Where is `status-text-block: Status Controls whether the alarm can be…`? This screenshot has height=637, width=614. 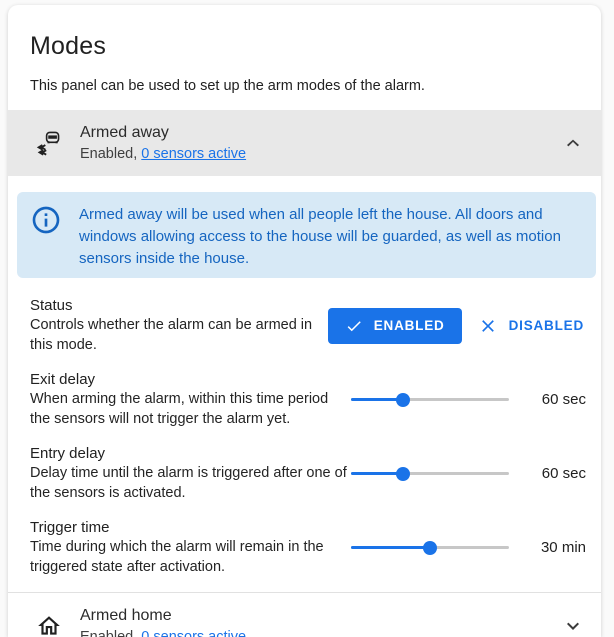 status-text-block: Status Controls whether the alarm can be… is located at coordinates (179, 325).